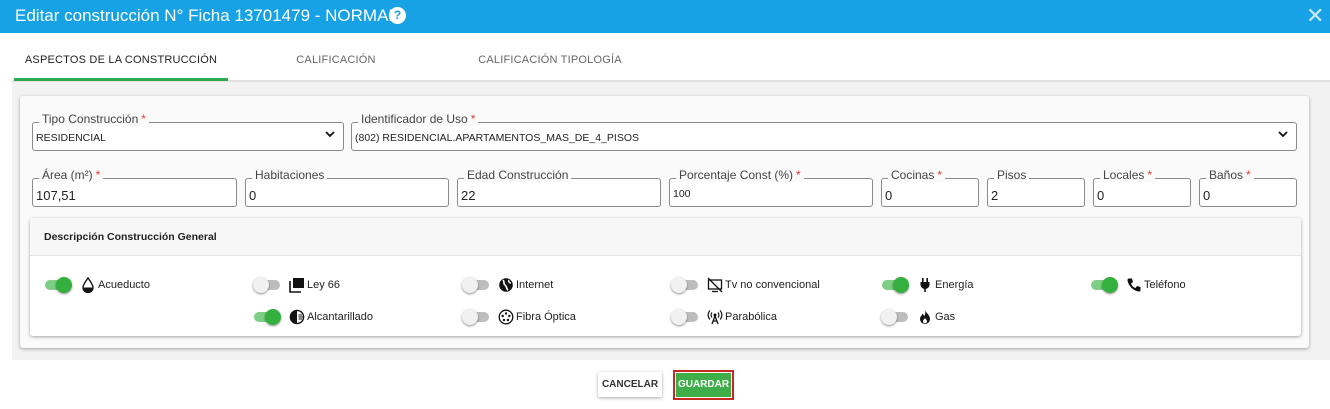 The width and height of the screenshot is (1330, 409). What do you see at coordinates (58, 285) in the screenshot?
I see `acueducto-toggle` at bounding box center [58, 285].